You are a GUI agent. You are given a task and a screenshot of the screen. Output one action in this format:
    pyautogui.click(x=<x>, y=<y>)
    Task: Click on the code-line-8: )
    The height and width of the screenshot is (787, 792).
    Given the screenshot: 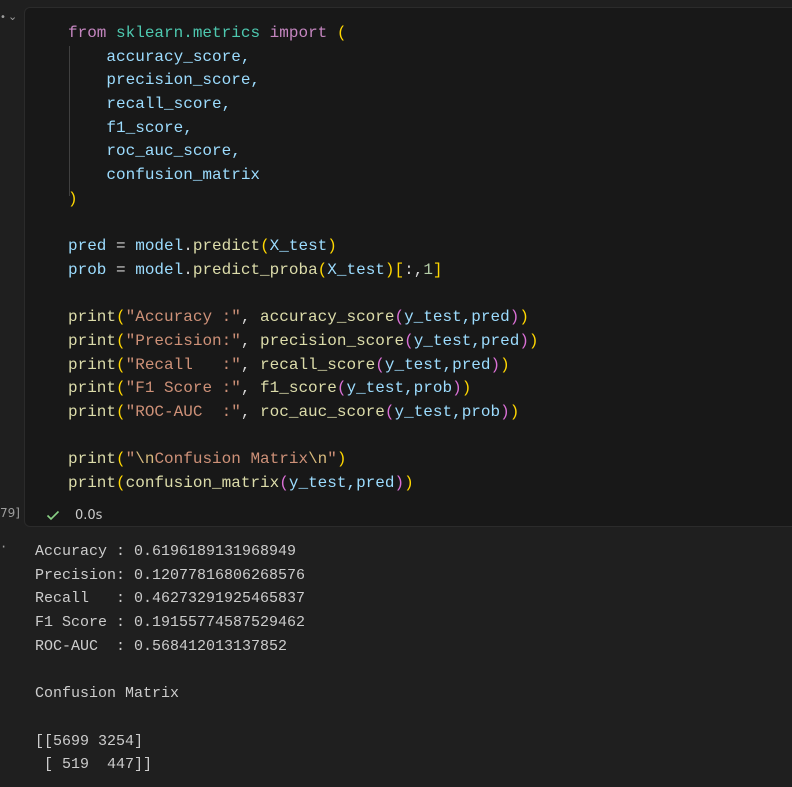 What is the action you would take?
    pyautogui.click(x=73, y=198)
    